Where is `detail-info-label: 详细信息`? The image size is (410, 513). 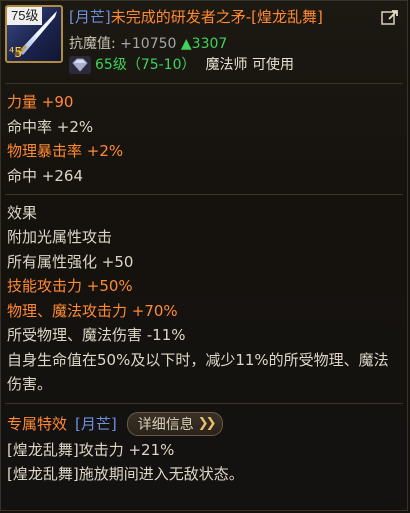
detail-info-label: 详细信息 is located at coordinates (165, 424).